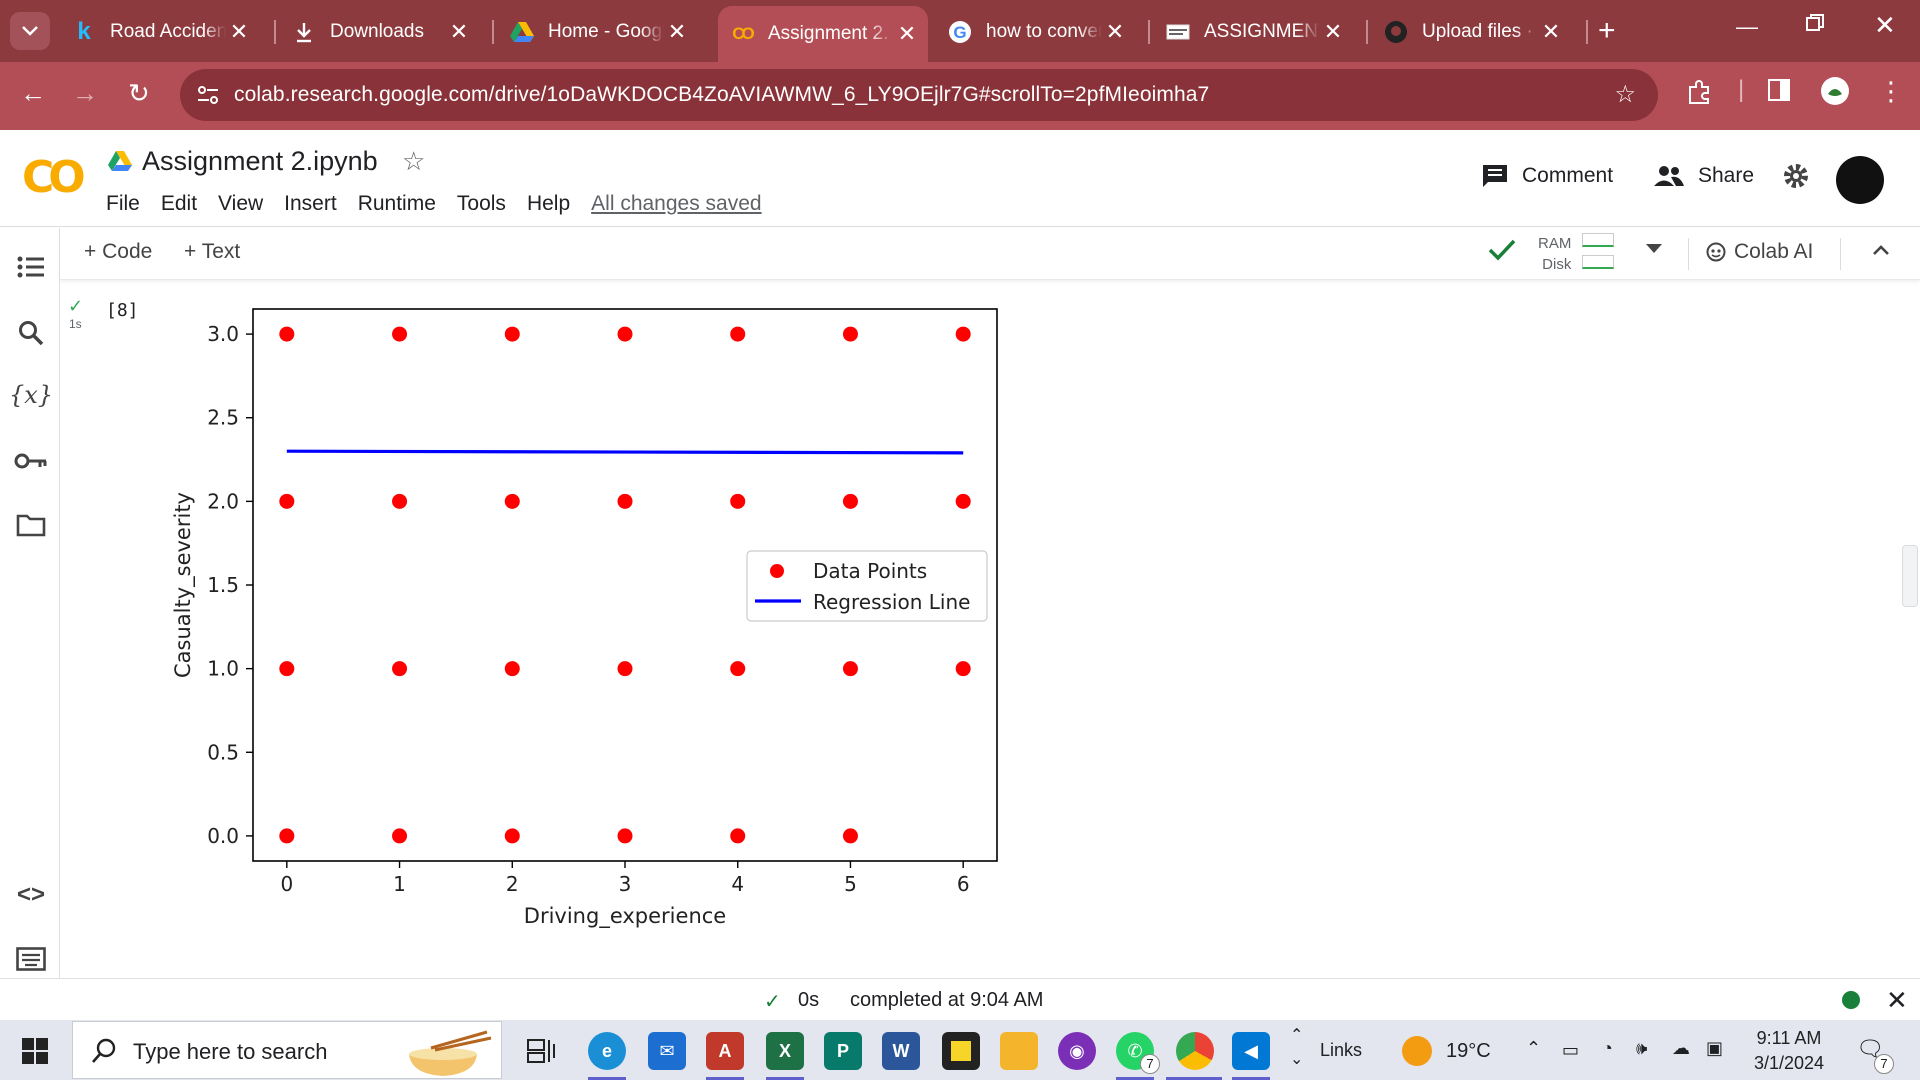 The width and height of the screenshot is (1920, 1080). I want to click on profile-avatar, so click(1835, 91).